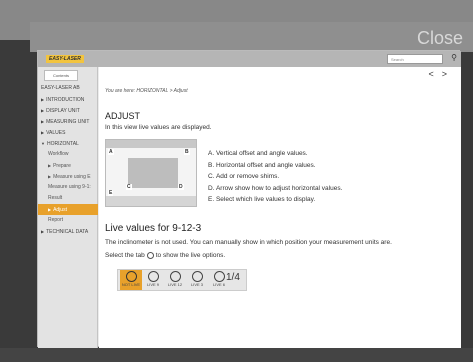 Image resolution: width=473 pixels, height=362 pixels. I want to click on adjust-screen-image: A B C D E, so click(151, 173).